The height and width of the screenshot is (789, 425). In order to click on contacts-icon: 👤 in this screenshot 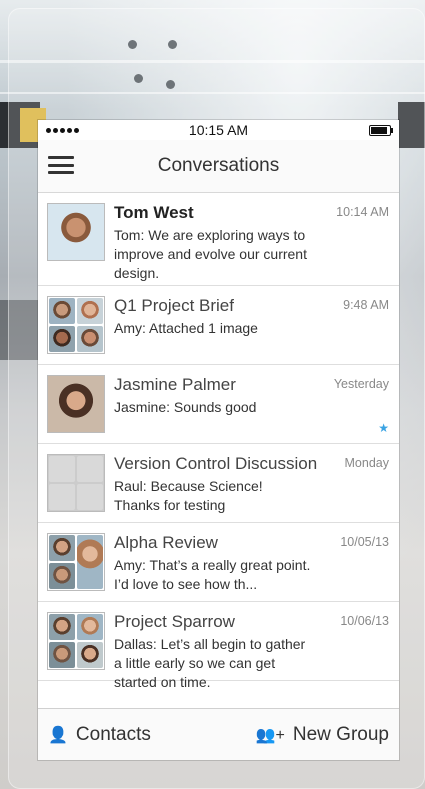, I will do `click(58, 735)`.